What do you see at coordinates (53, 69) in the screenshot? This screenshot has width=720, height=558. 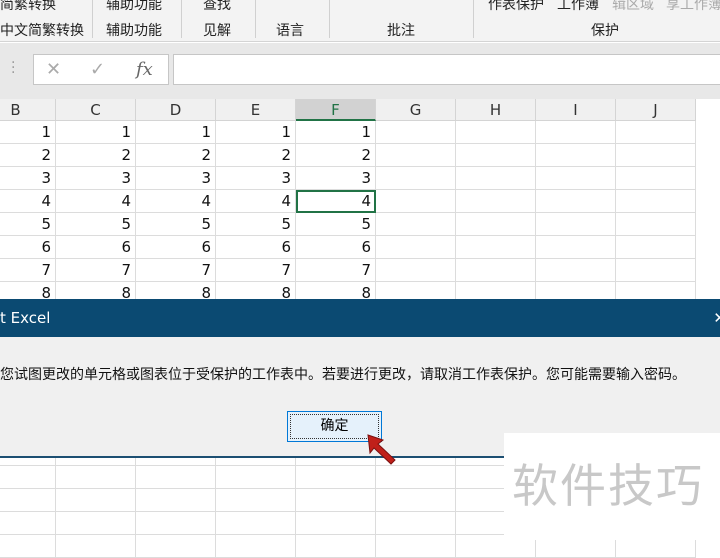 I see `cancel-icon: ✕` at bounding box center [53, 69].